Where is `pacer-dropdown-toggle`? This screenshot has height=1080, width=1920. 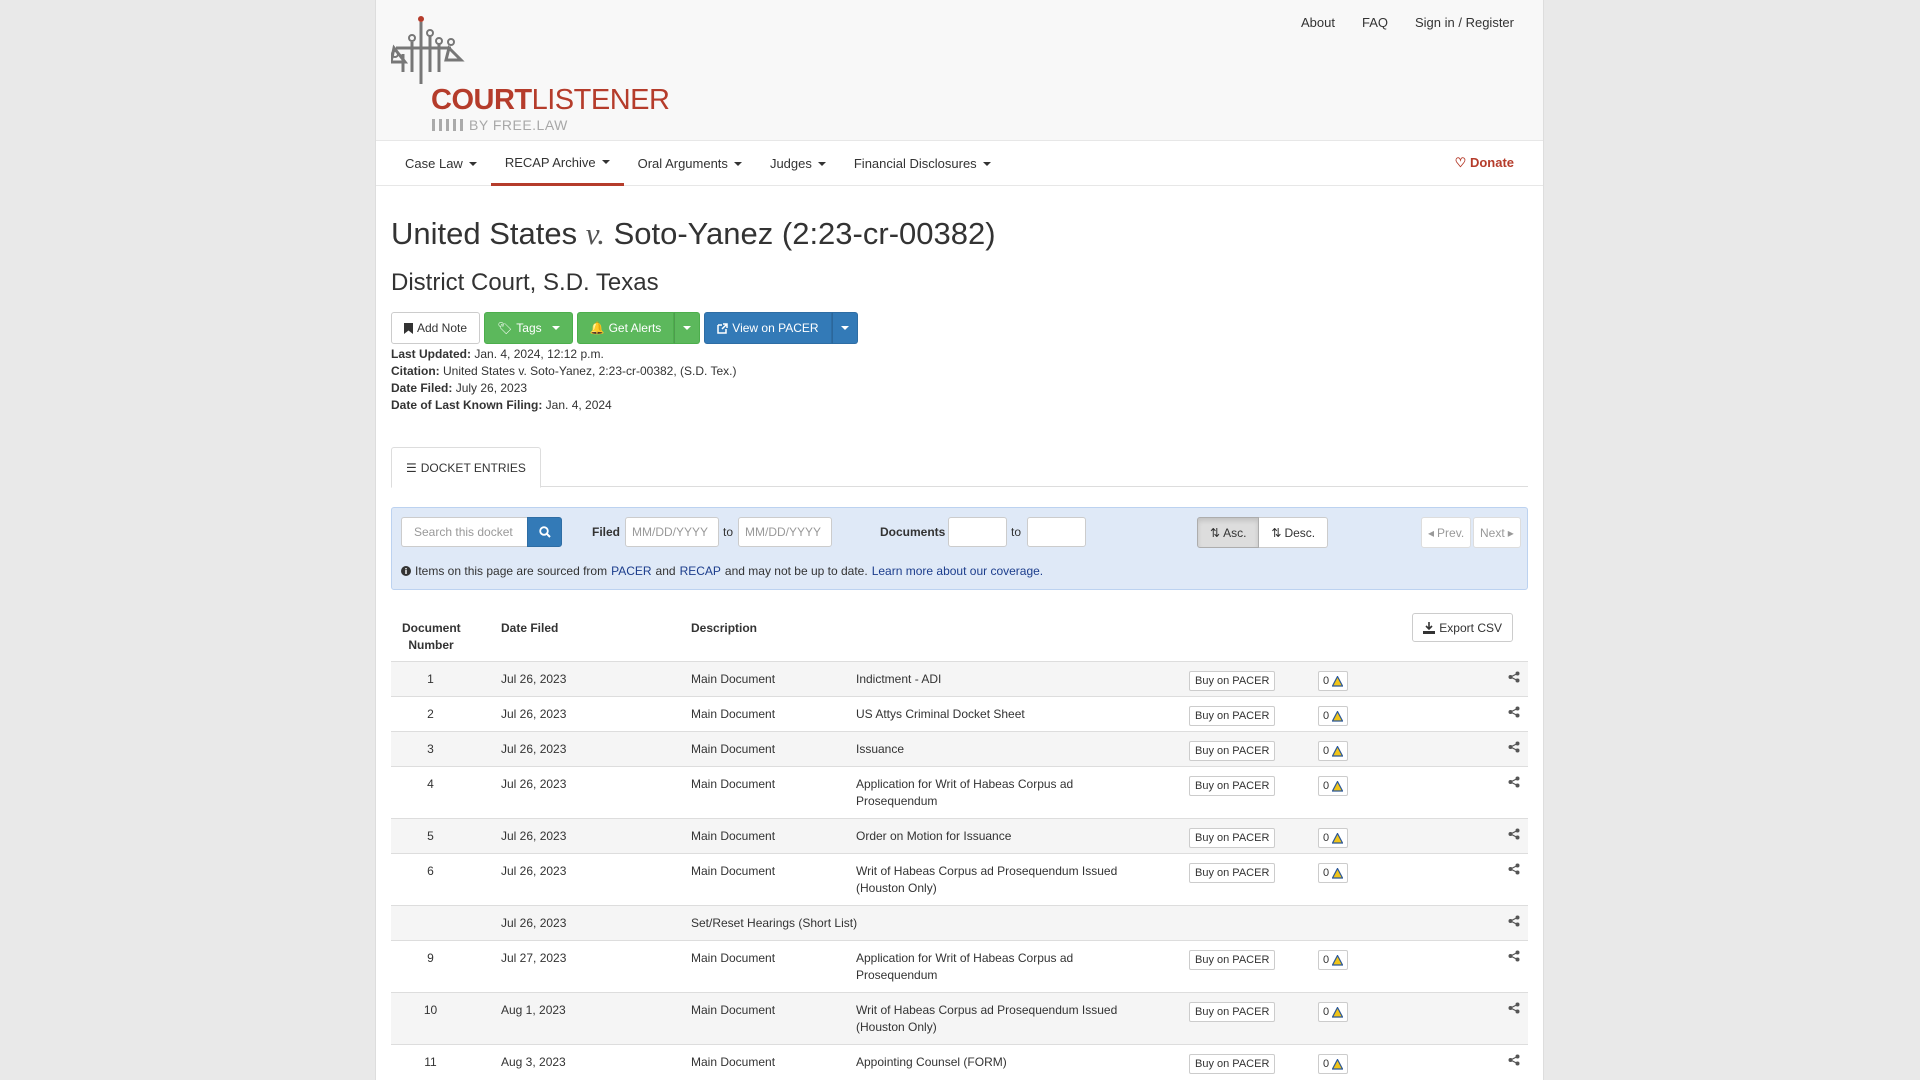 pacer-dropdown-toggle is located at coordinates (844, 328).